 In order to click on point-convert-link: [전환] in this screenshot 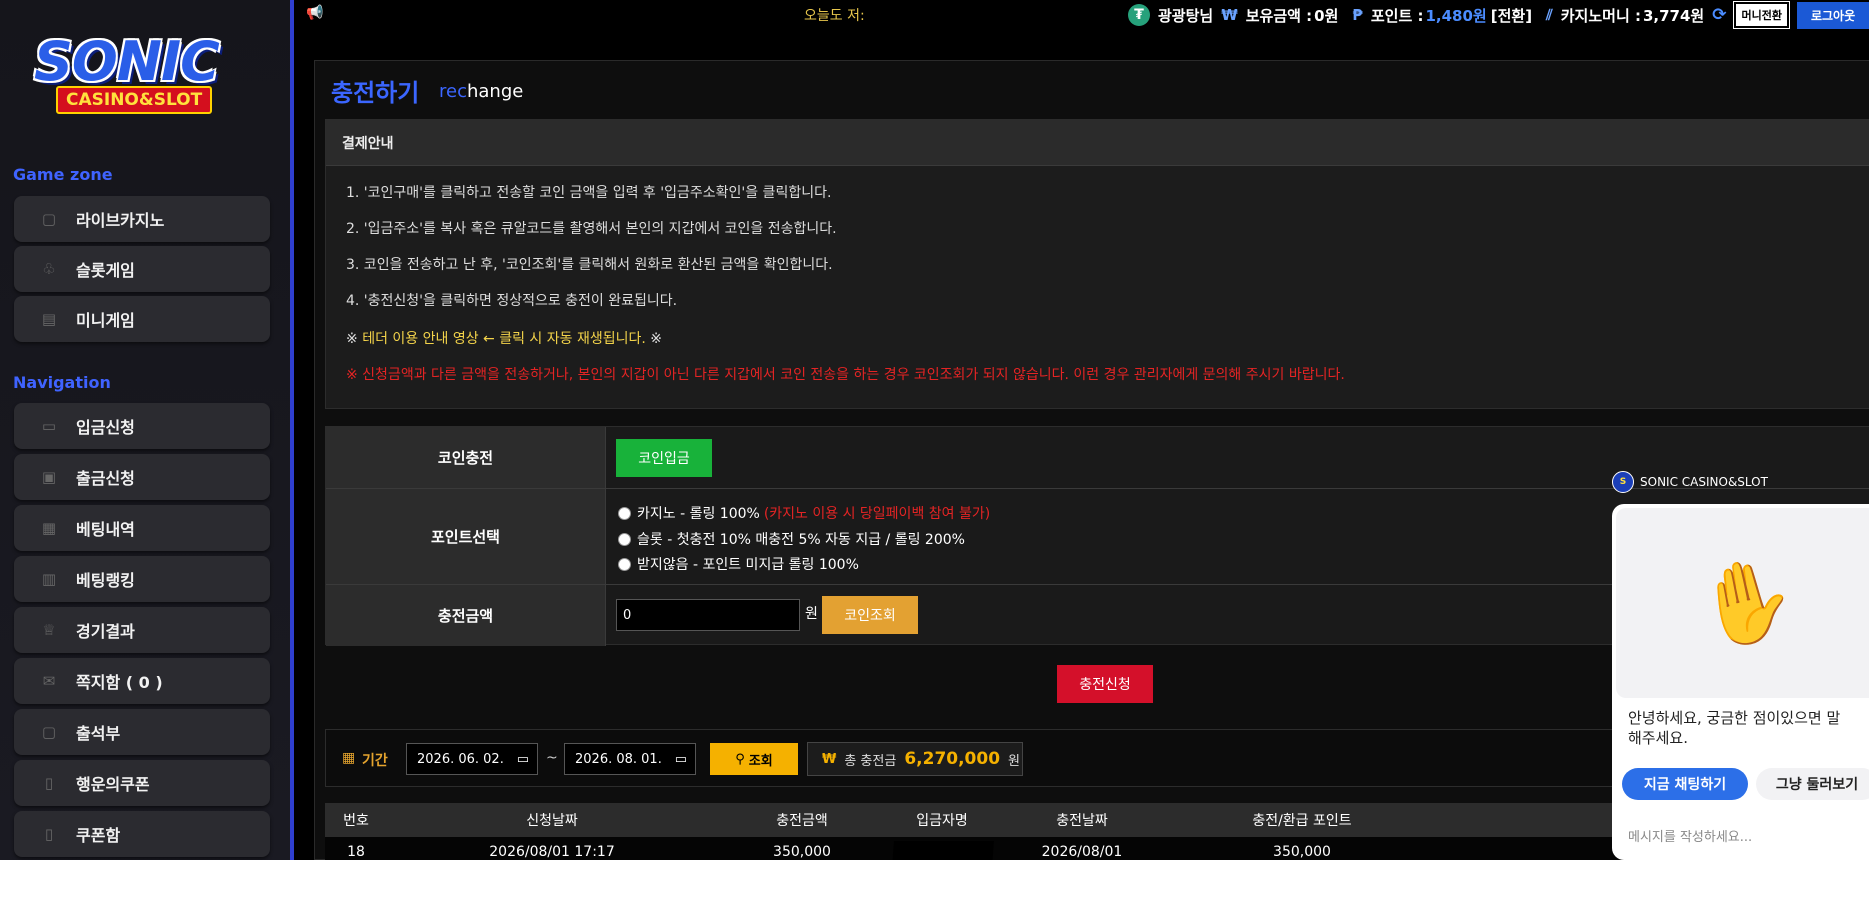, I will do `click(1511, 15)`.